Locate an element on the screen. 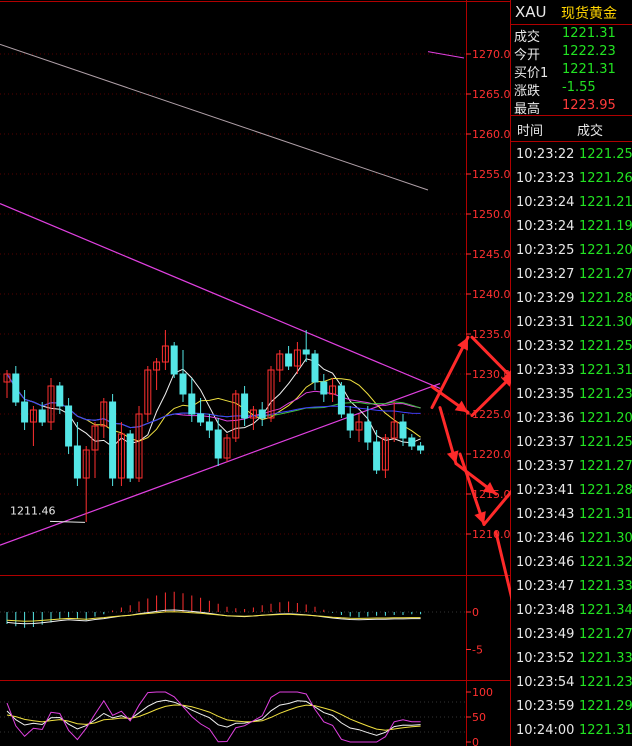  tick-row: 10:23:22 1221.25 is located at coordinates (571, 155).